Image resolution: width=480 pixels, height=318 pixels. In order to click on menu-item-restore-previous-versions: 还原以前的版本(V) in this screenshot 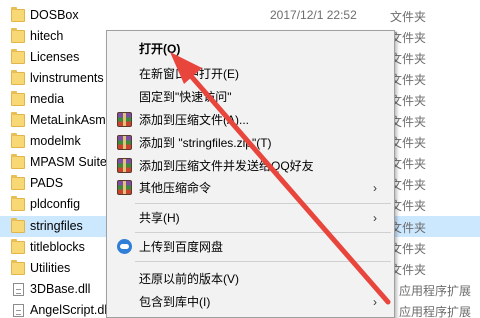, I will do `click(250, 279)`.